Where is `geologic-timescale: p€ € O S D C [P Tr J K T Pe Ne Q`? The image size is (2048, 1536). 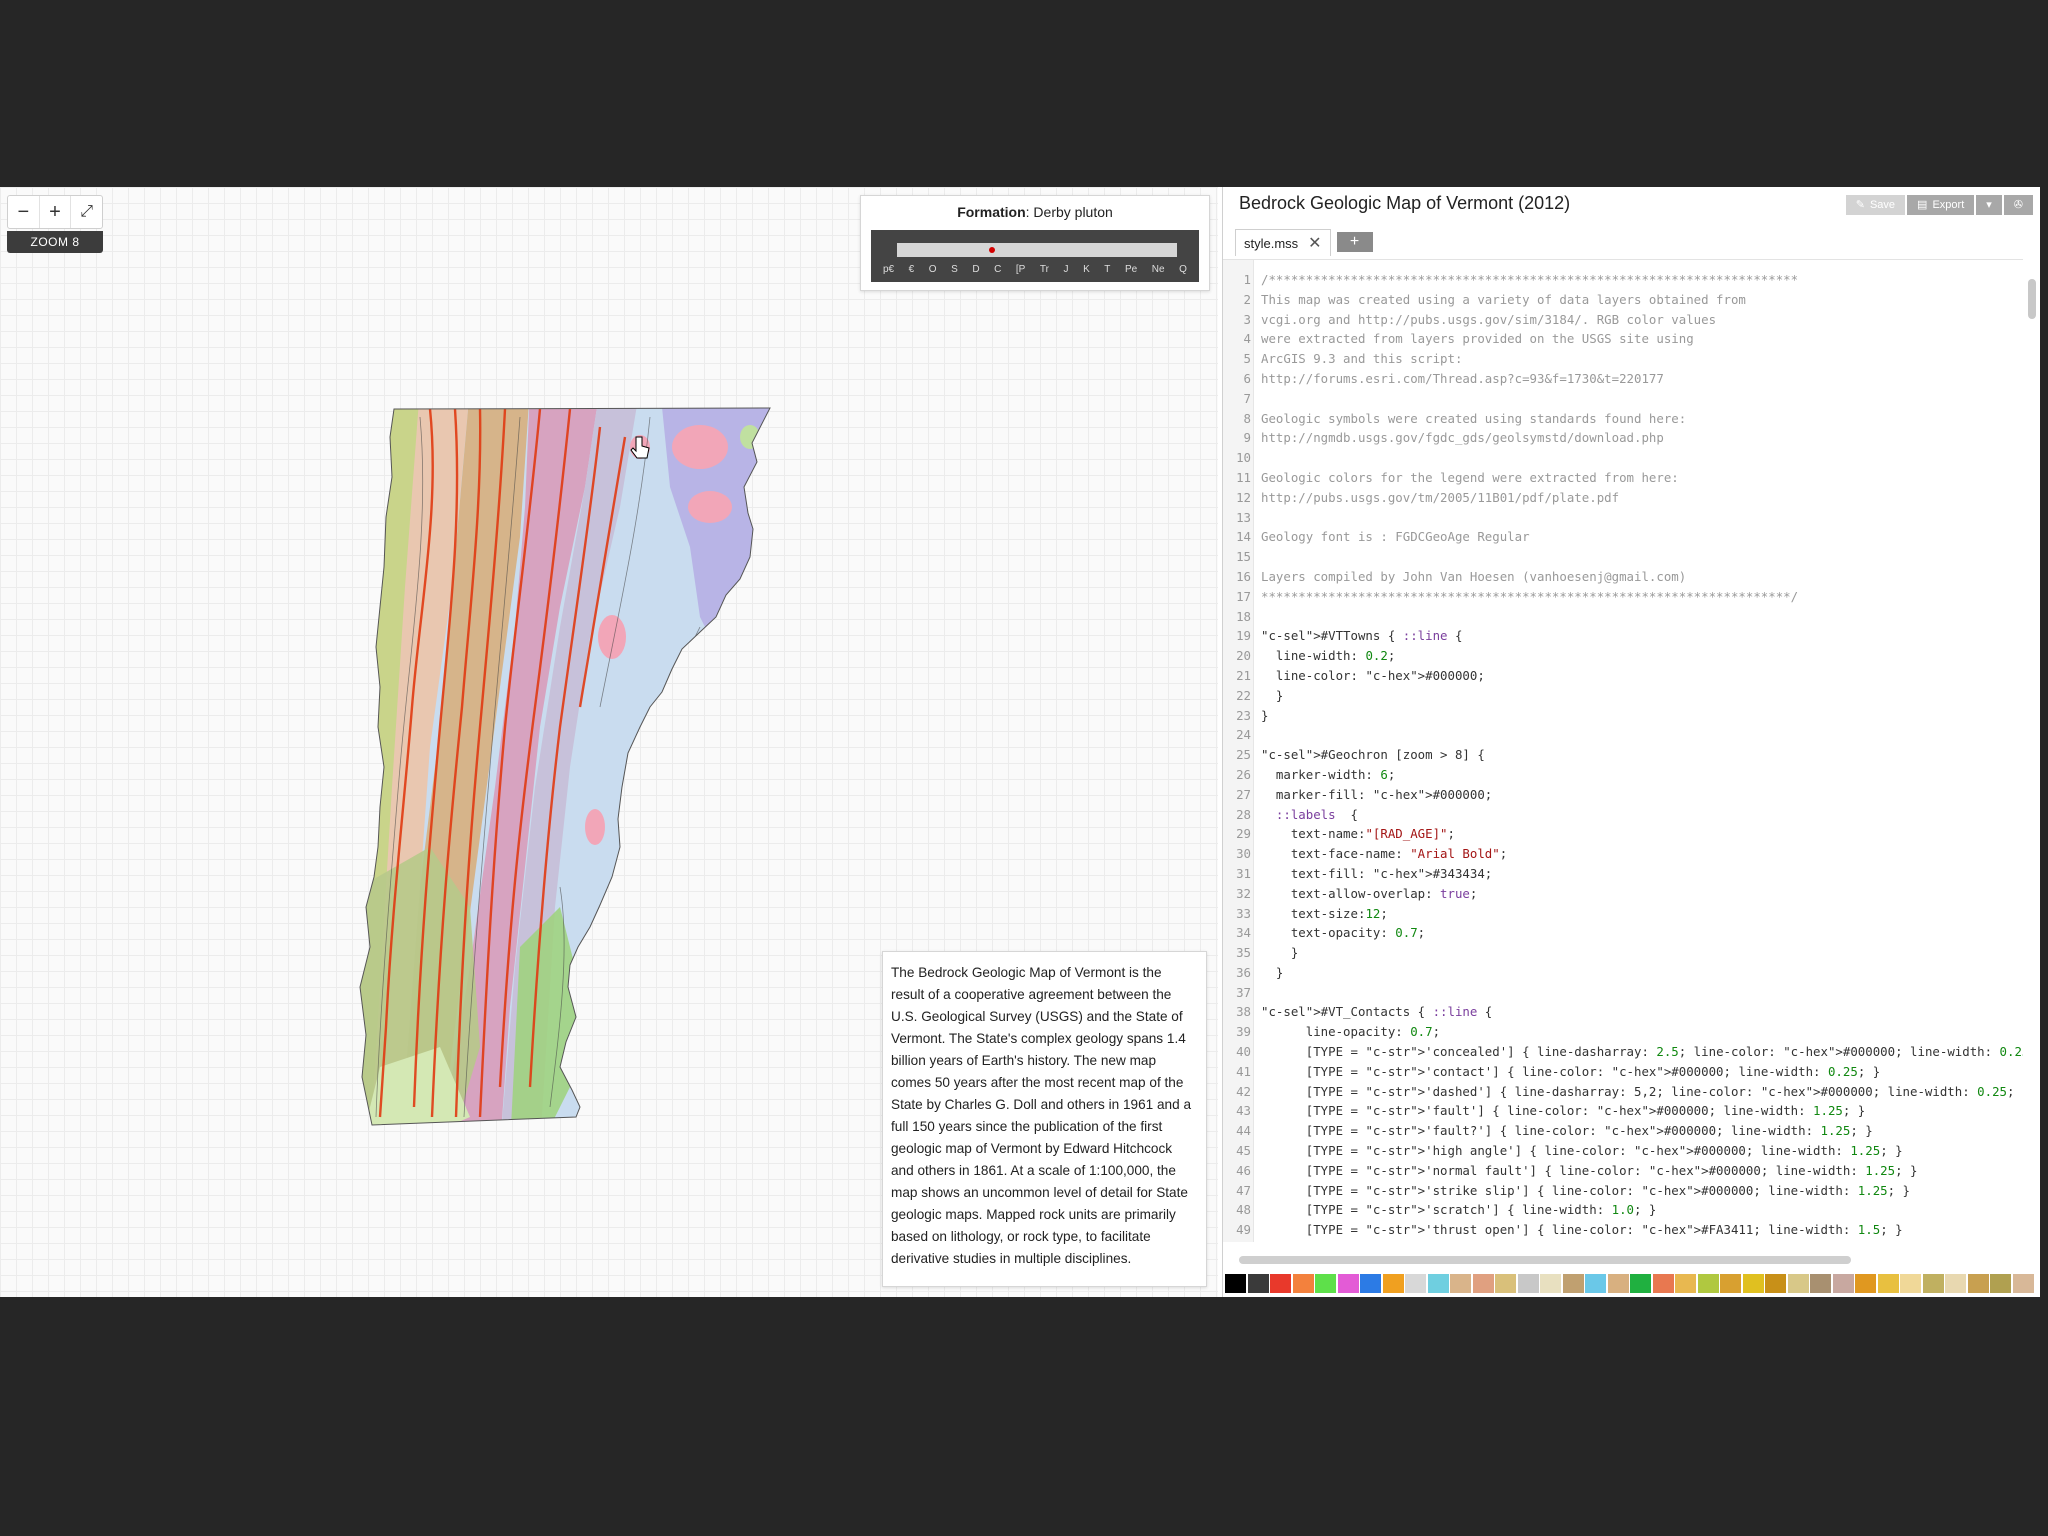
geologic-timescale: p€ € O S D C [P Tr J K T Pe Ne Q is located at coordinates (1035, 256).